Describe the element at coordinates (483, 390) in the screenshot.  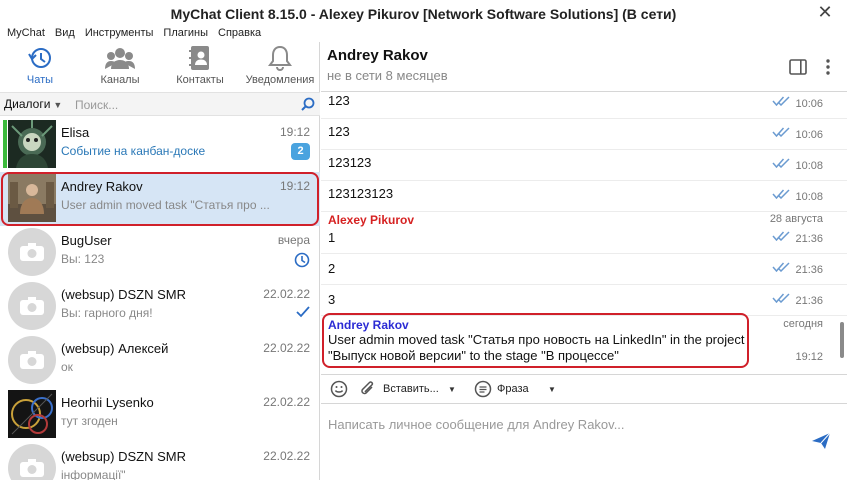
I see `phrase-icon` at that location.